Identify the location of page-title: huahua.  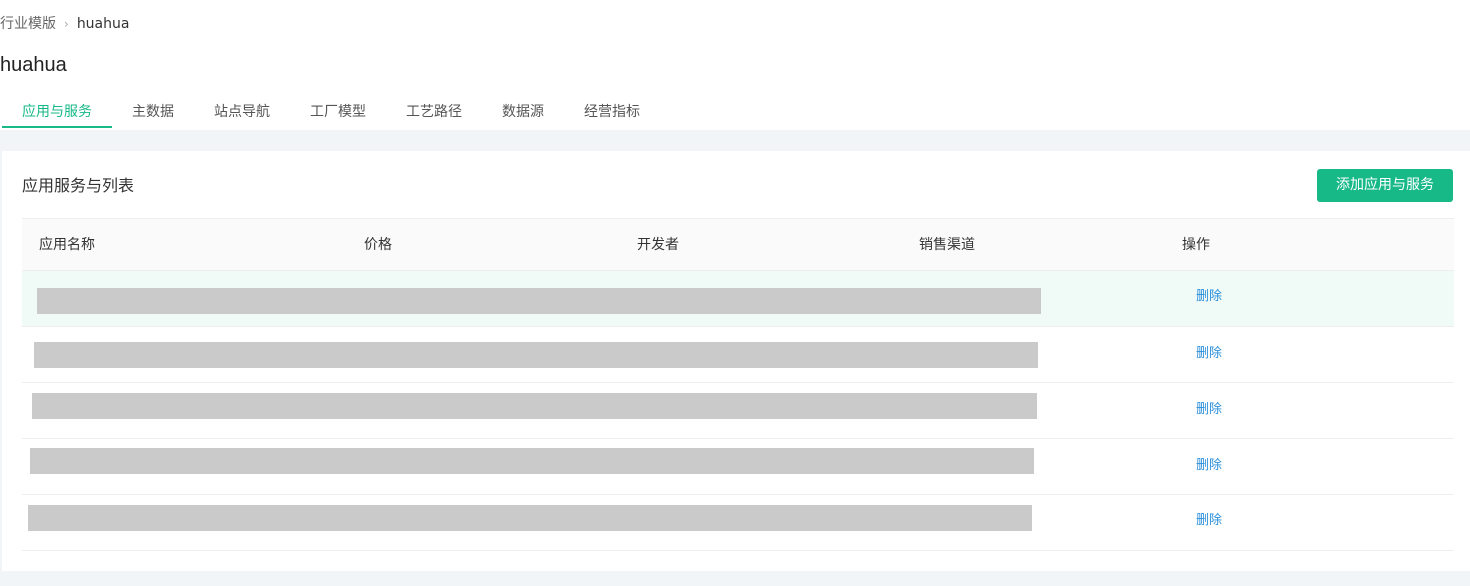
(33, 65).